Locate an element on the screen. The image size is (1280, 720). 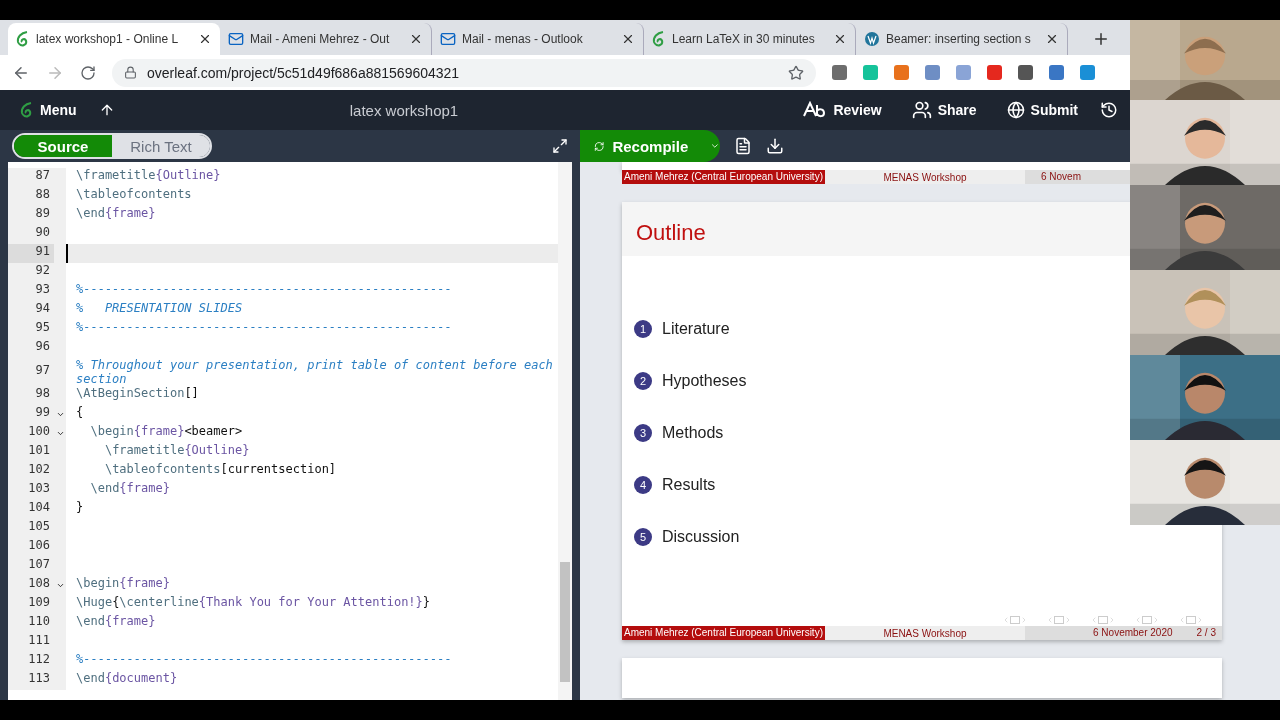
line-number: 113 is located at coordinates (39, 679).